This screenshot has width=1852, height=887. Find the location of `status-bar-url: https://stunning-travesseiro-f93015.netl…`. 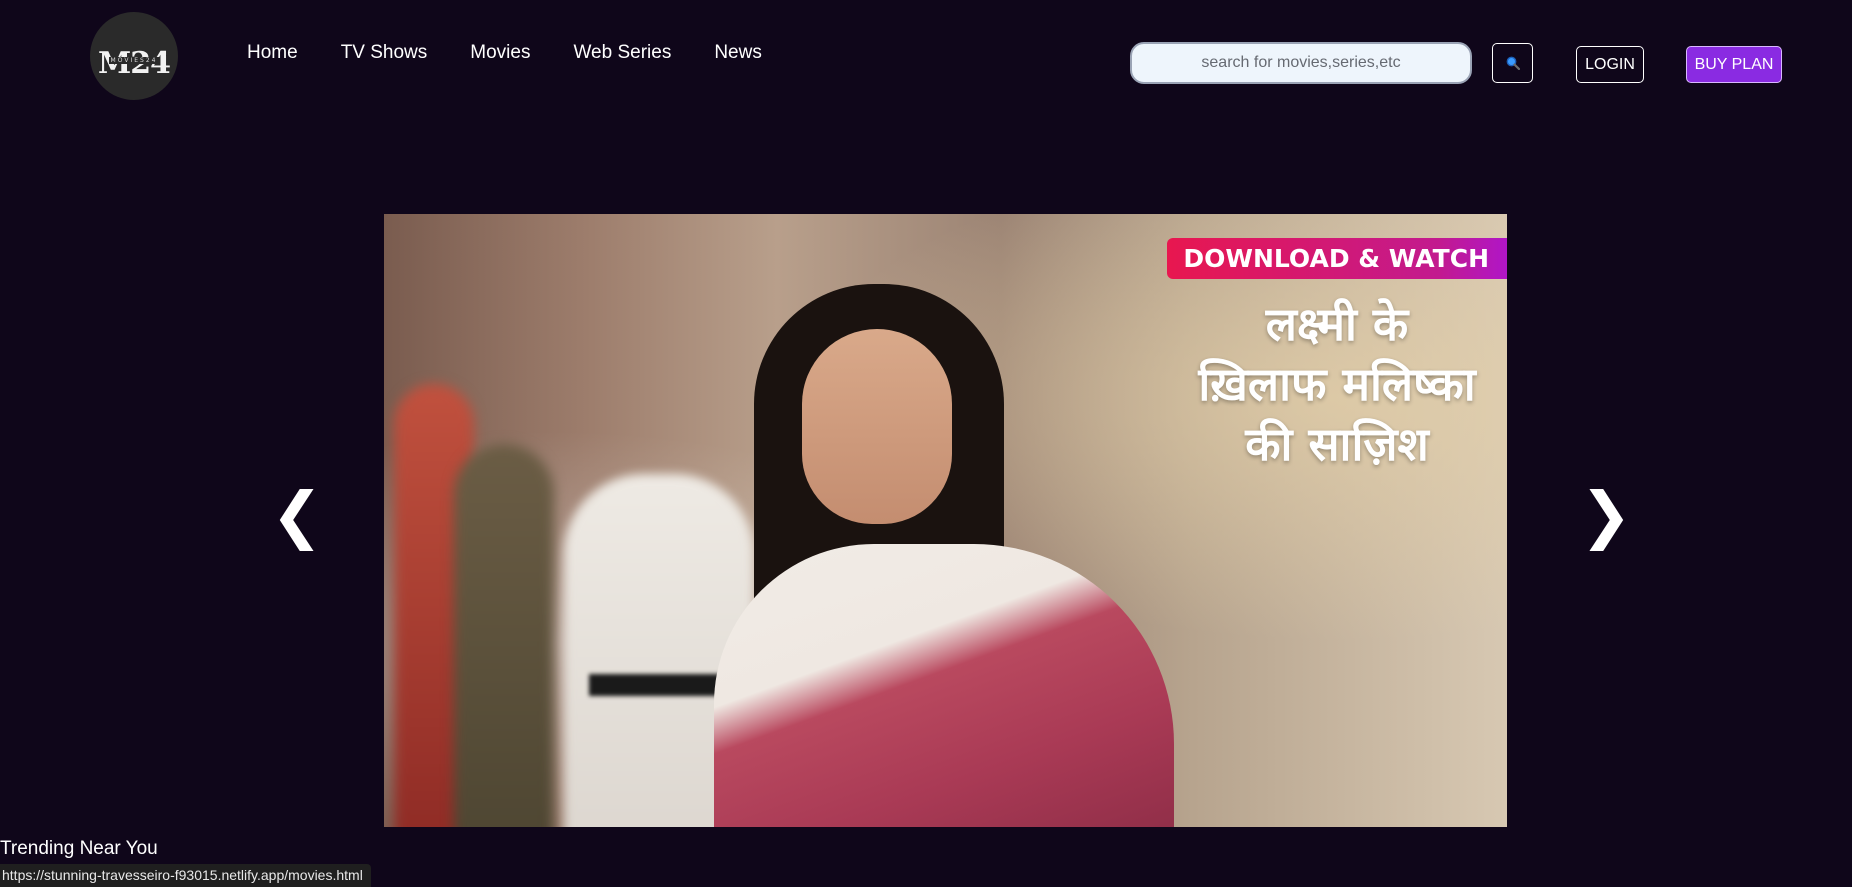

status-bar-url: https://stunning-travesseiro-f93015.netl… is located at coordinates (185, 875).